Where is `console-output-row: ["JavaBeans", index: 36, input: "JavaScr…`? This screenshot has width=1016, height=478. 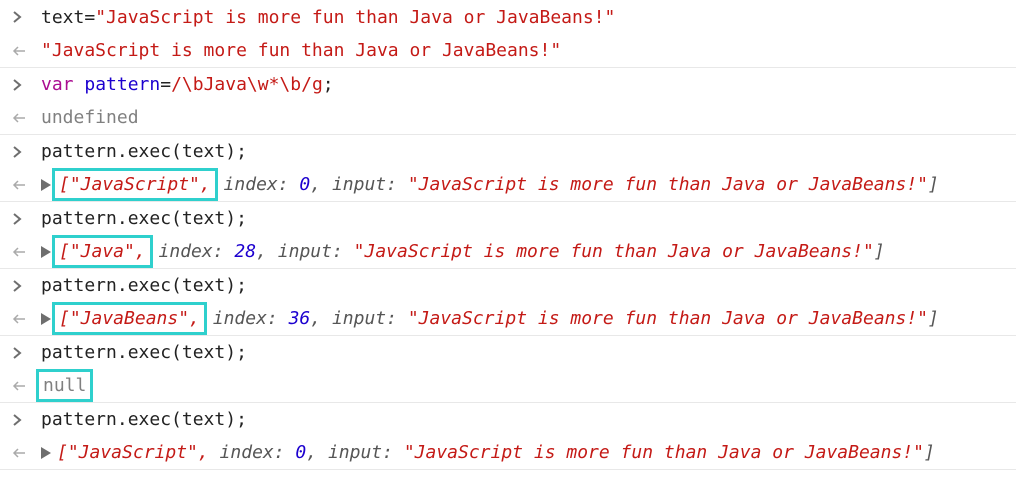
console-output-row: ["JavaBeans", index: 36, input: "JavaScr… is located at coordinates (508, 319).